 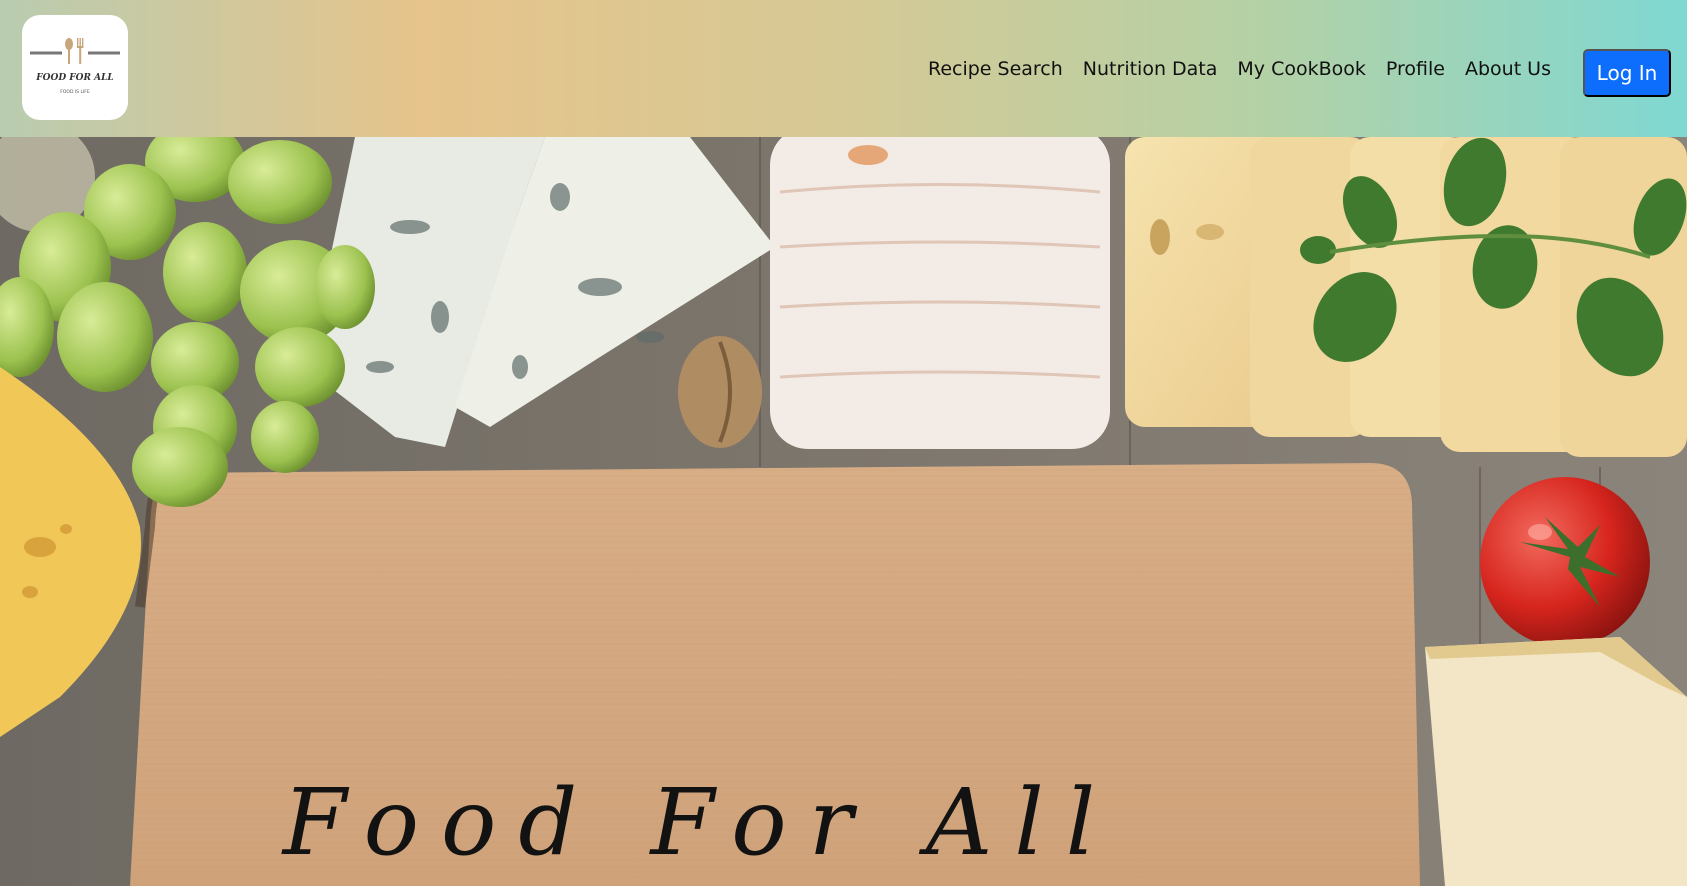 I want to click on fork-spoon-icon: FOOD FOR ALL FOOD IS LIFE, so click(x=75, y=66).